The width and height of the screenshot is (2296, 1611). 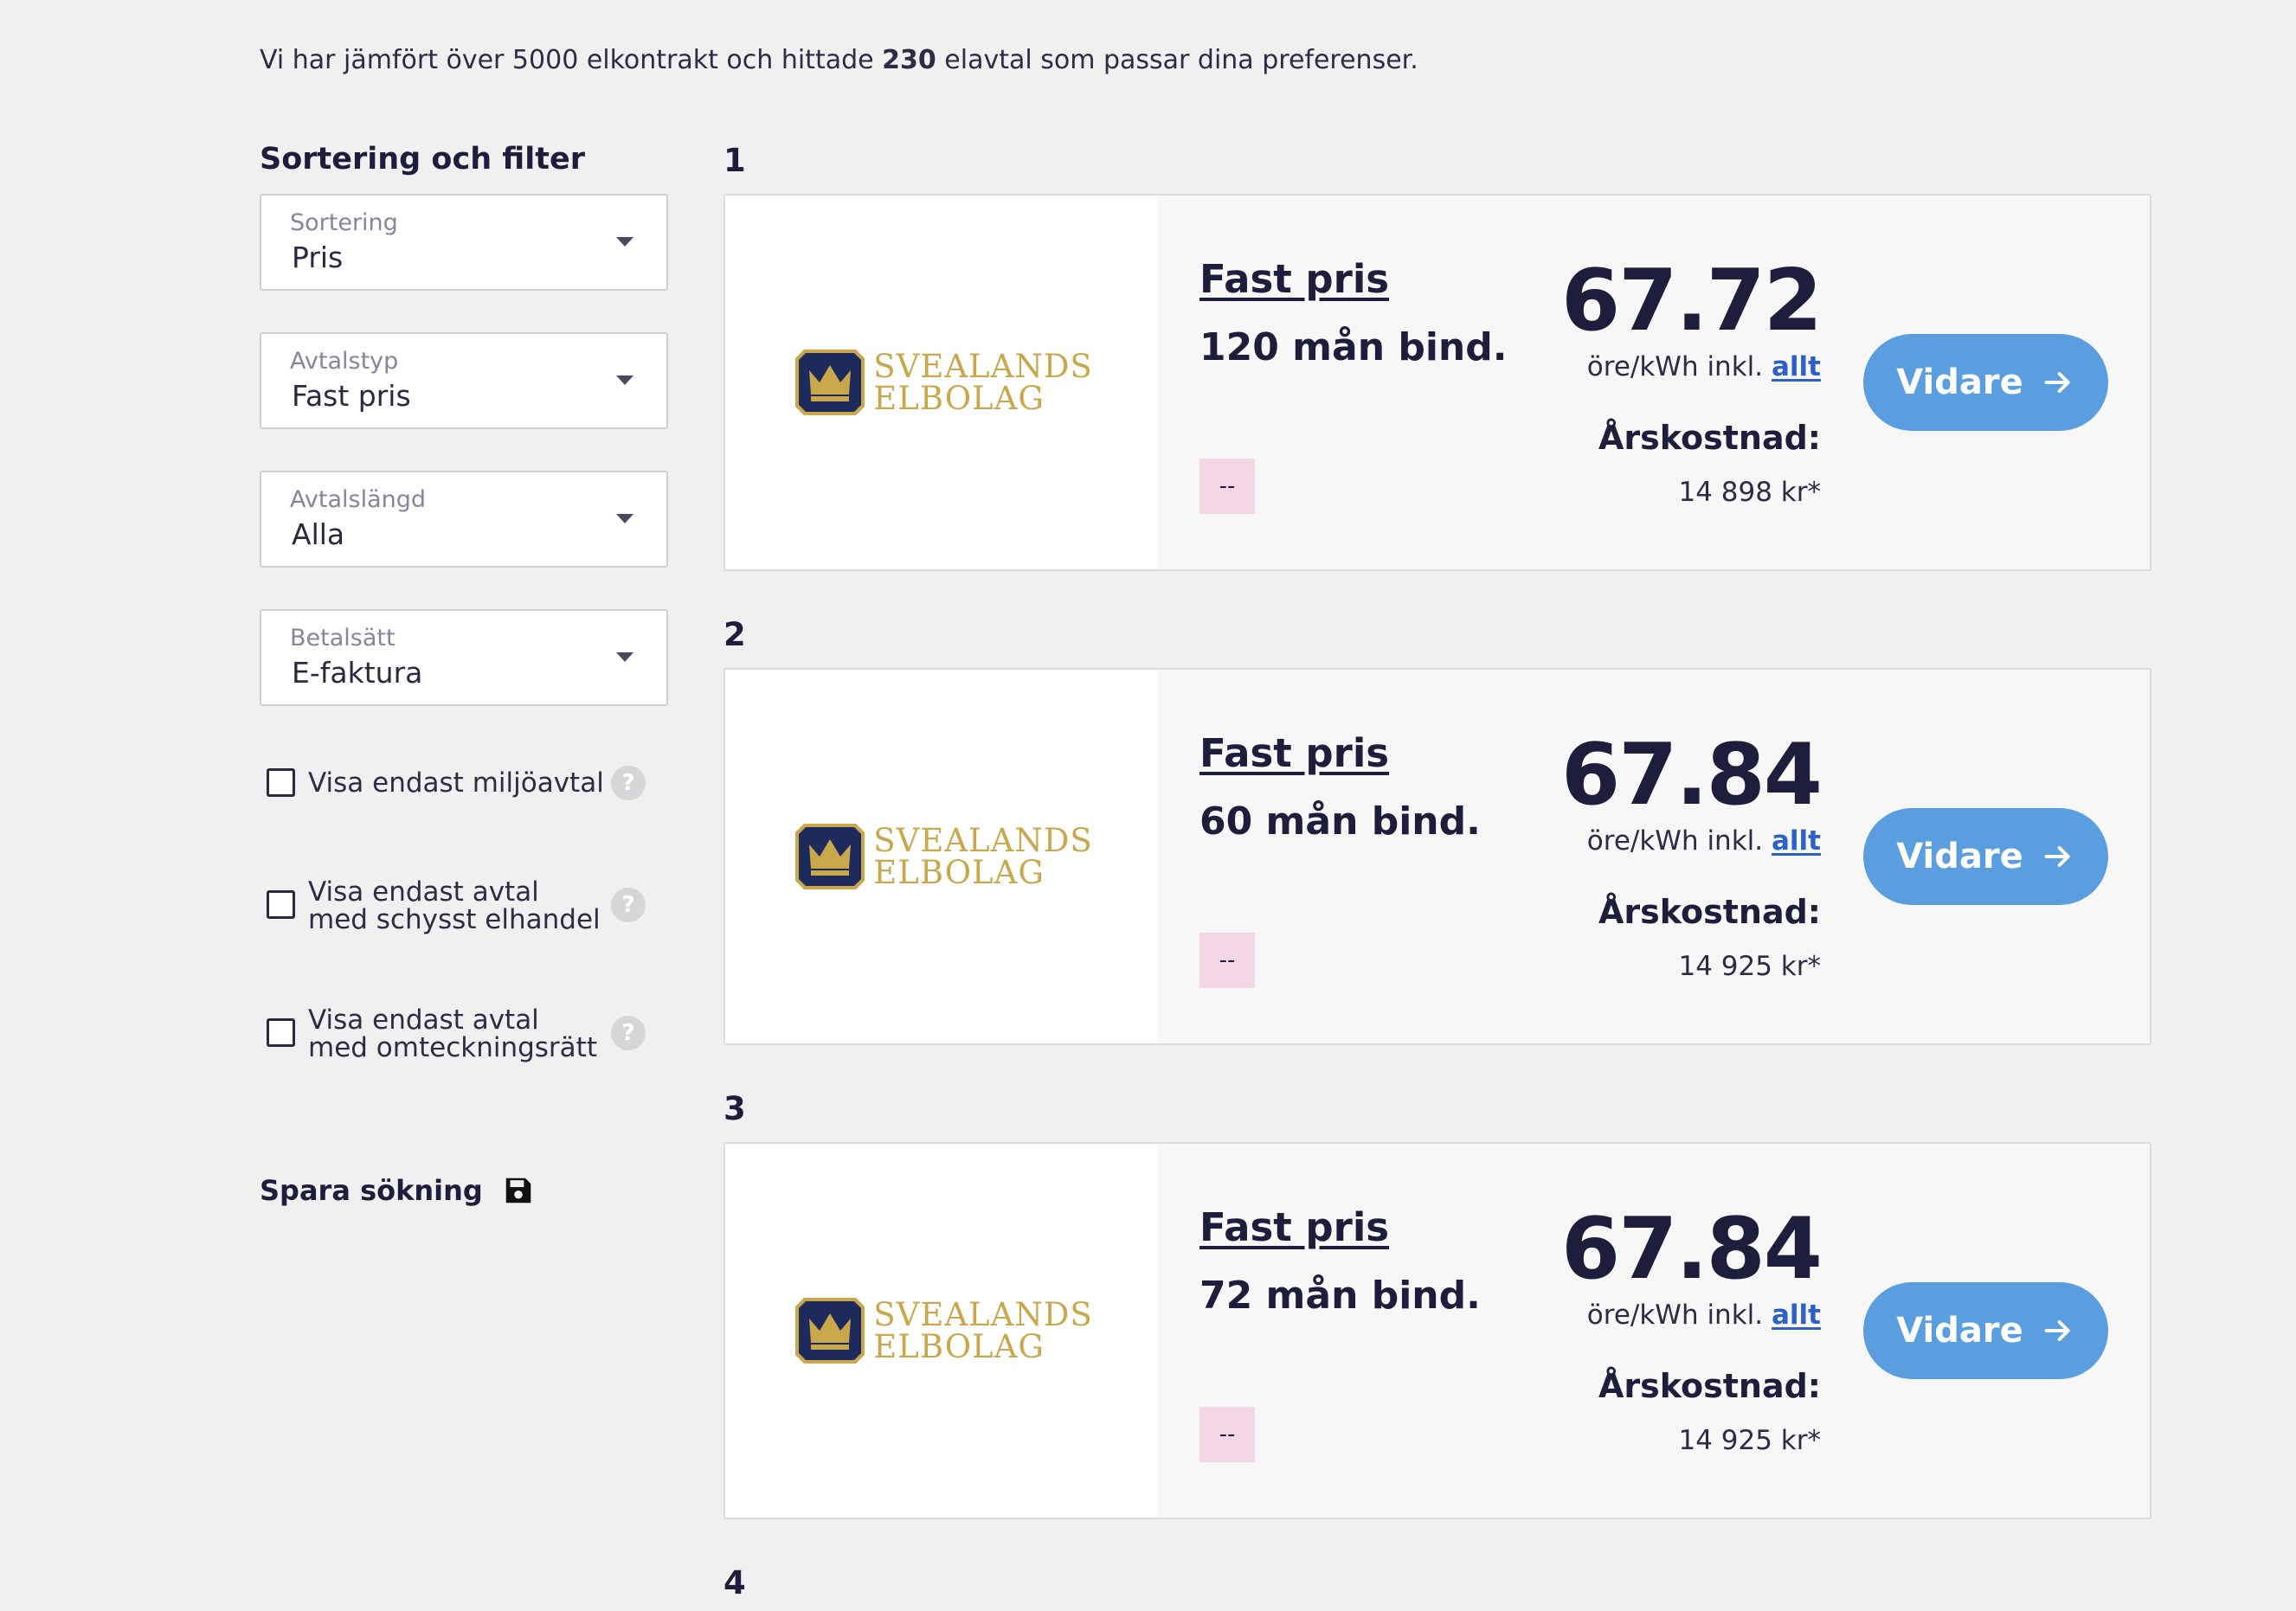 What do you see at coordinates (351, 396) in the screenshot?
I see `contract-type-value: Fast pris` at bounding box center [351, 396].